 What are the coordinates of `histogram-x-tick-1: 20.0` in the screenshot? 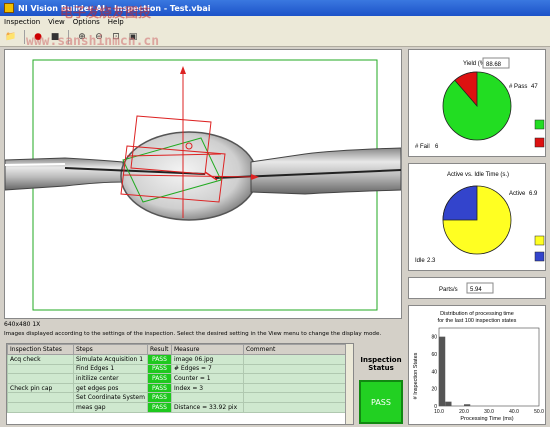 It's located at (464, 412).